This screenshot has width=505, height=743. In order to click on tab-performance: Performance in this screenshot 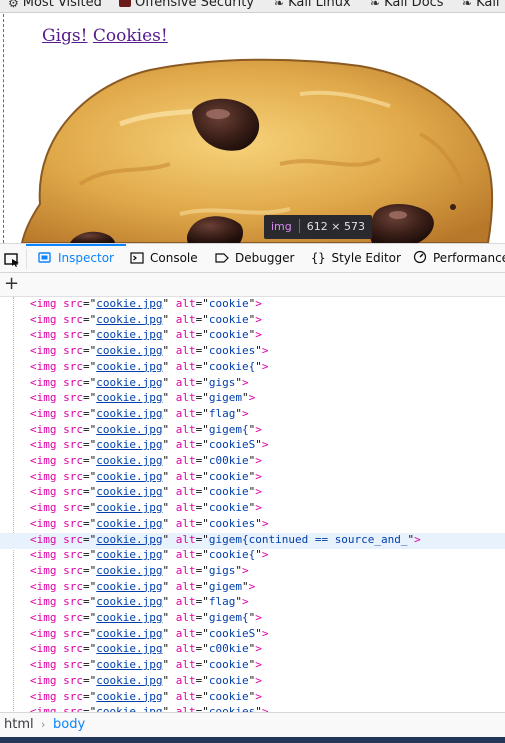, I will do `click(459, 258)`.